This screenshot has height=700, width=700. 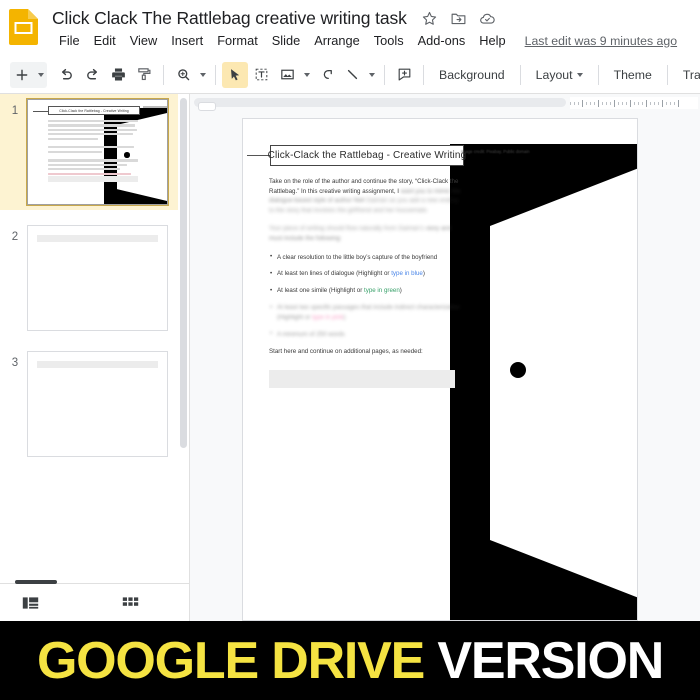 I want to click on bullet-item: A minimum of 250 words, so click(x=367, y=334).